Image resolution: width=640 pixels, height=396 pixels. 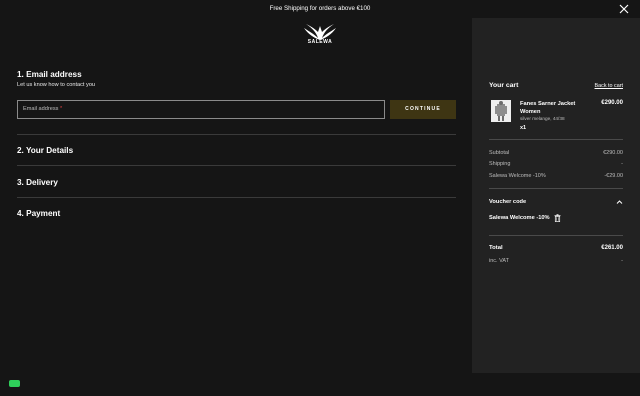 I want to click on jacket-image, so click(x=501, y=111).